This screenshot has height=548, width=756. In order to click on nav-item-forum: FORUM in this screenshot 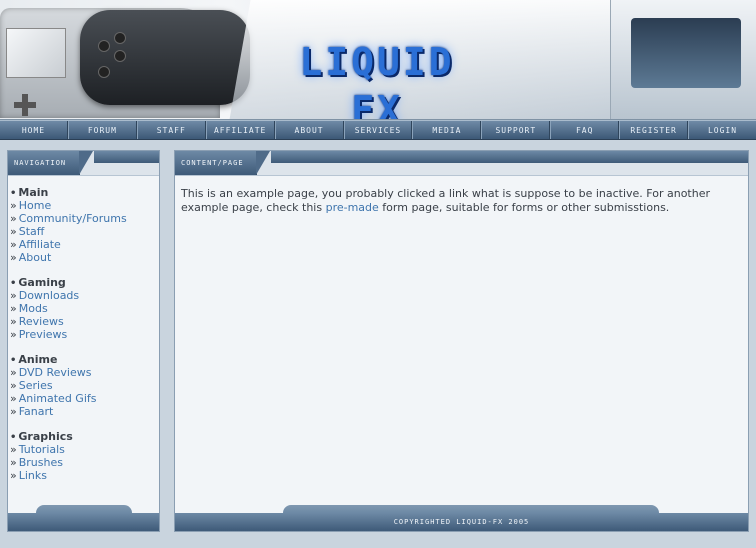, I will do `click(102, 130)`.